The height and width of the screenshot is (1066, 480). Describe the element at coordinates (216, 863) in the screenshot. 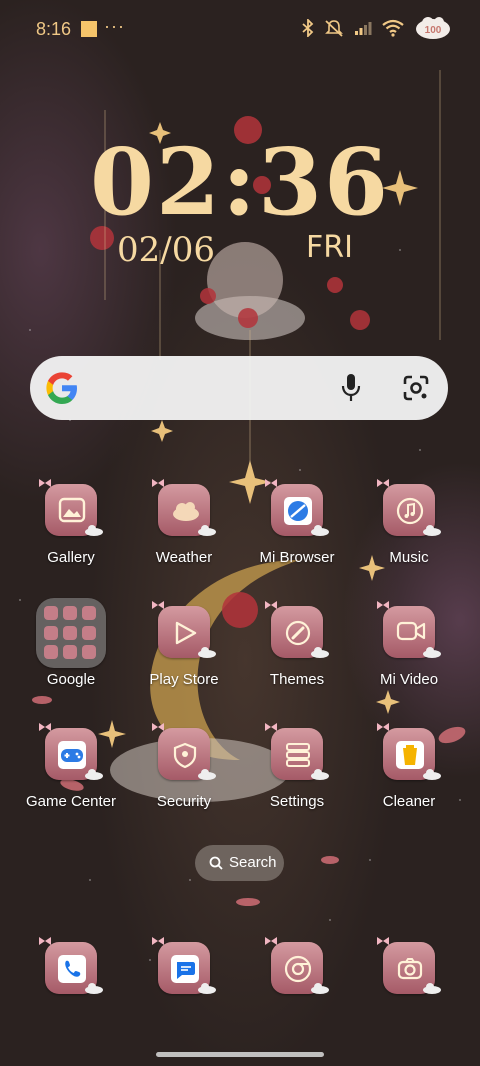

I see `search-icon` at that location.